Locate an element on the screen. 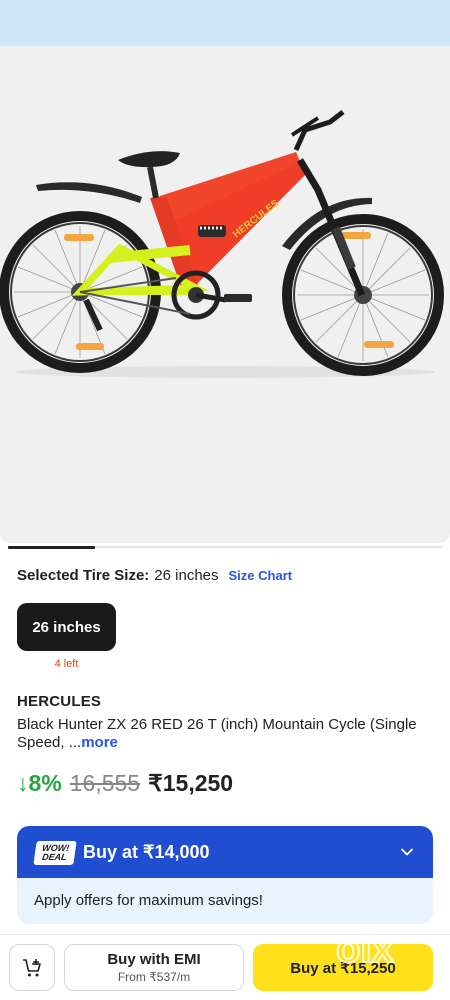 Image resolution: width=450 pixels, height=1000 pixels. wow-deal-header: WOW! DEAL Buy at ₹14,000 is located at coordinates (225, 852).